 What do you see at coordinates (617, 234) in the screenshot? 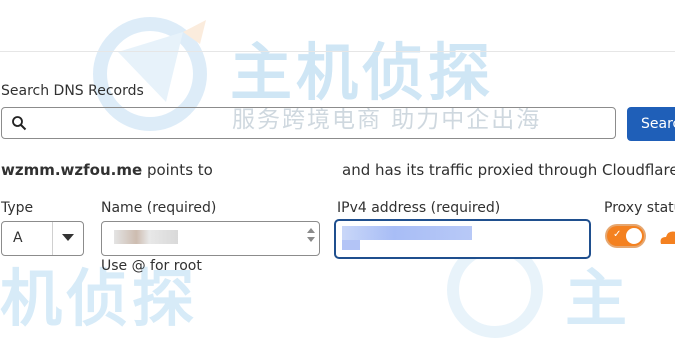
I see `check-icon: ✓` at bounding box center [617, 234].